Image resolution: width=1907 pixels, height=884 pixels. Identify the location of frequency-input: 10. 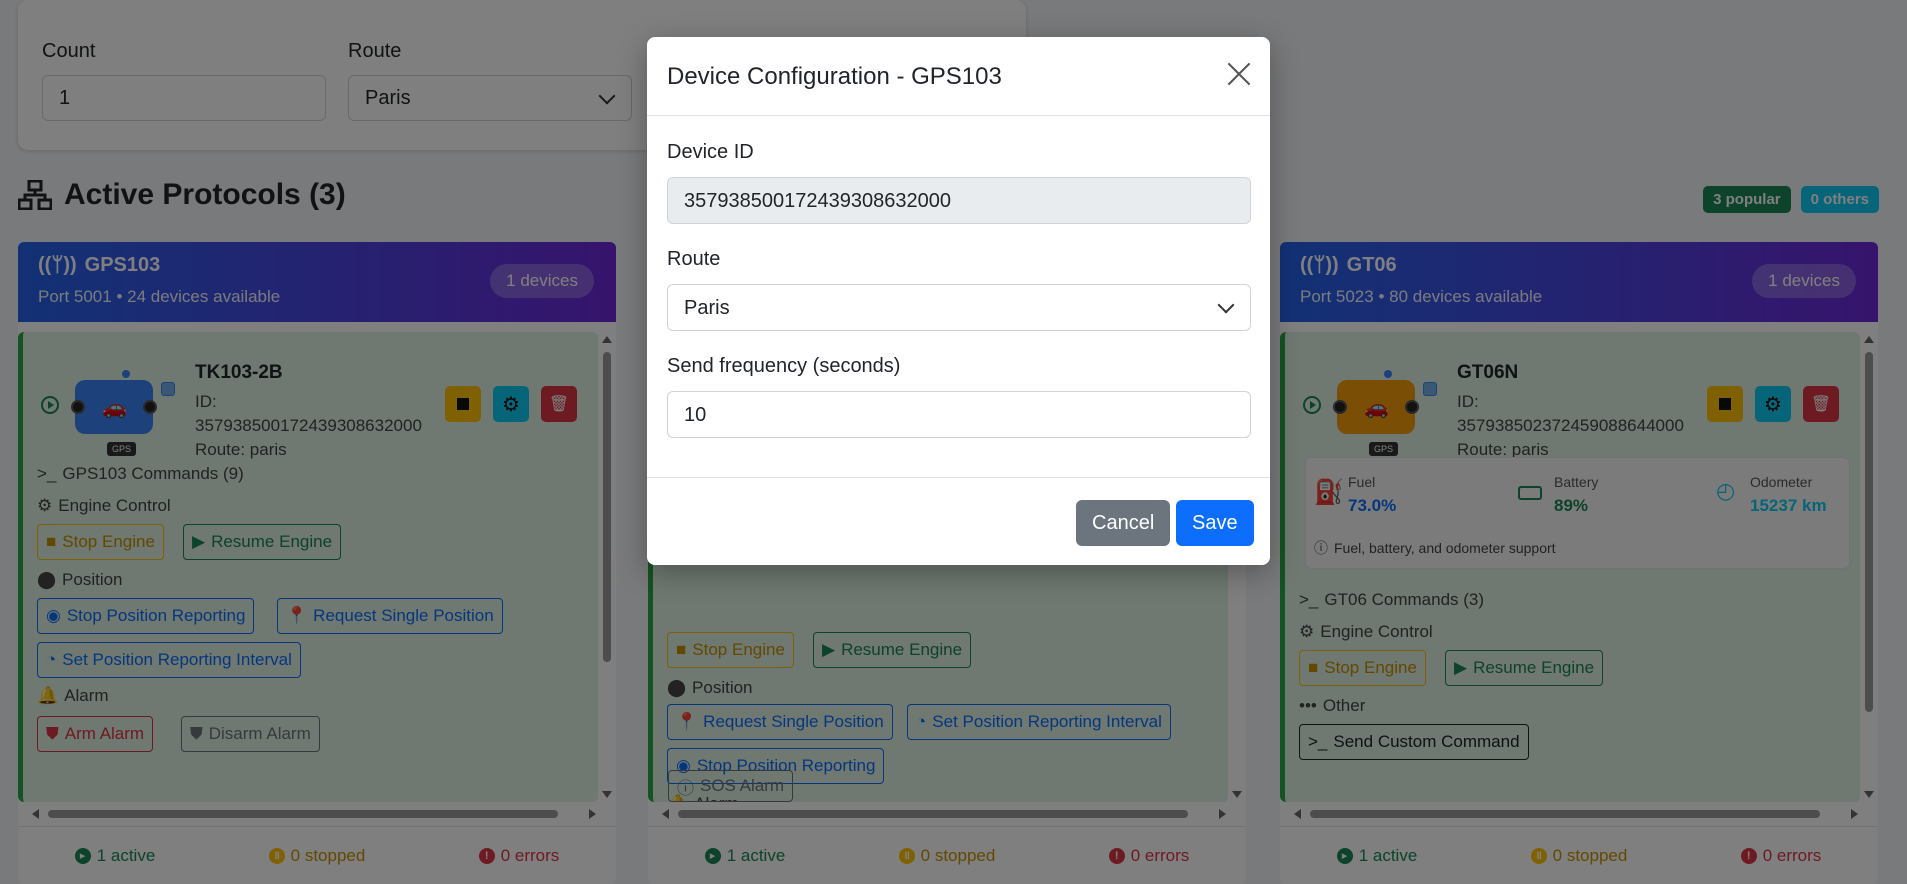
(959, 414).